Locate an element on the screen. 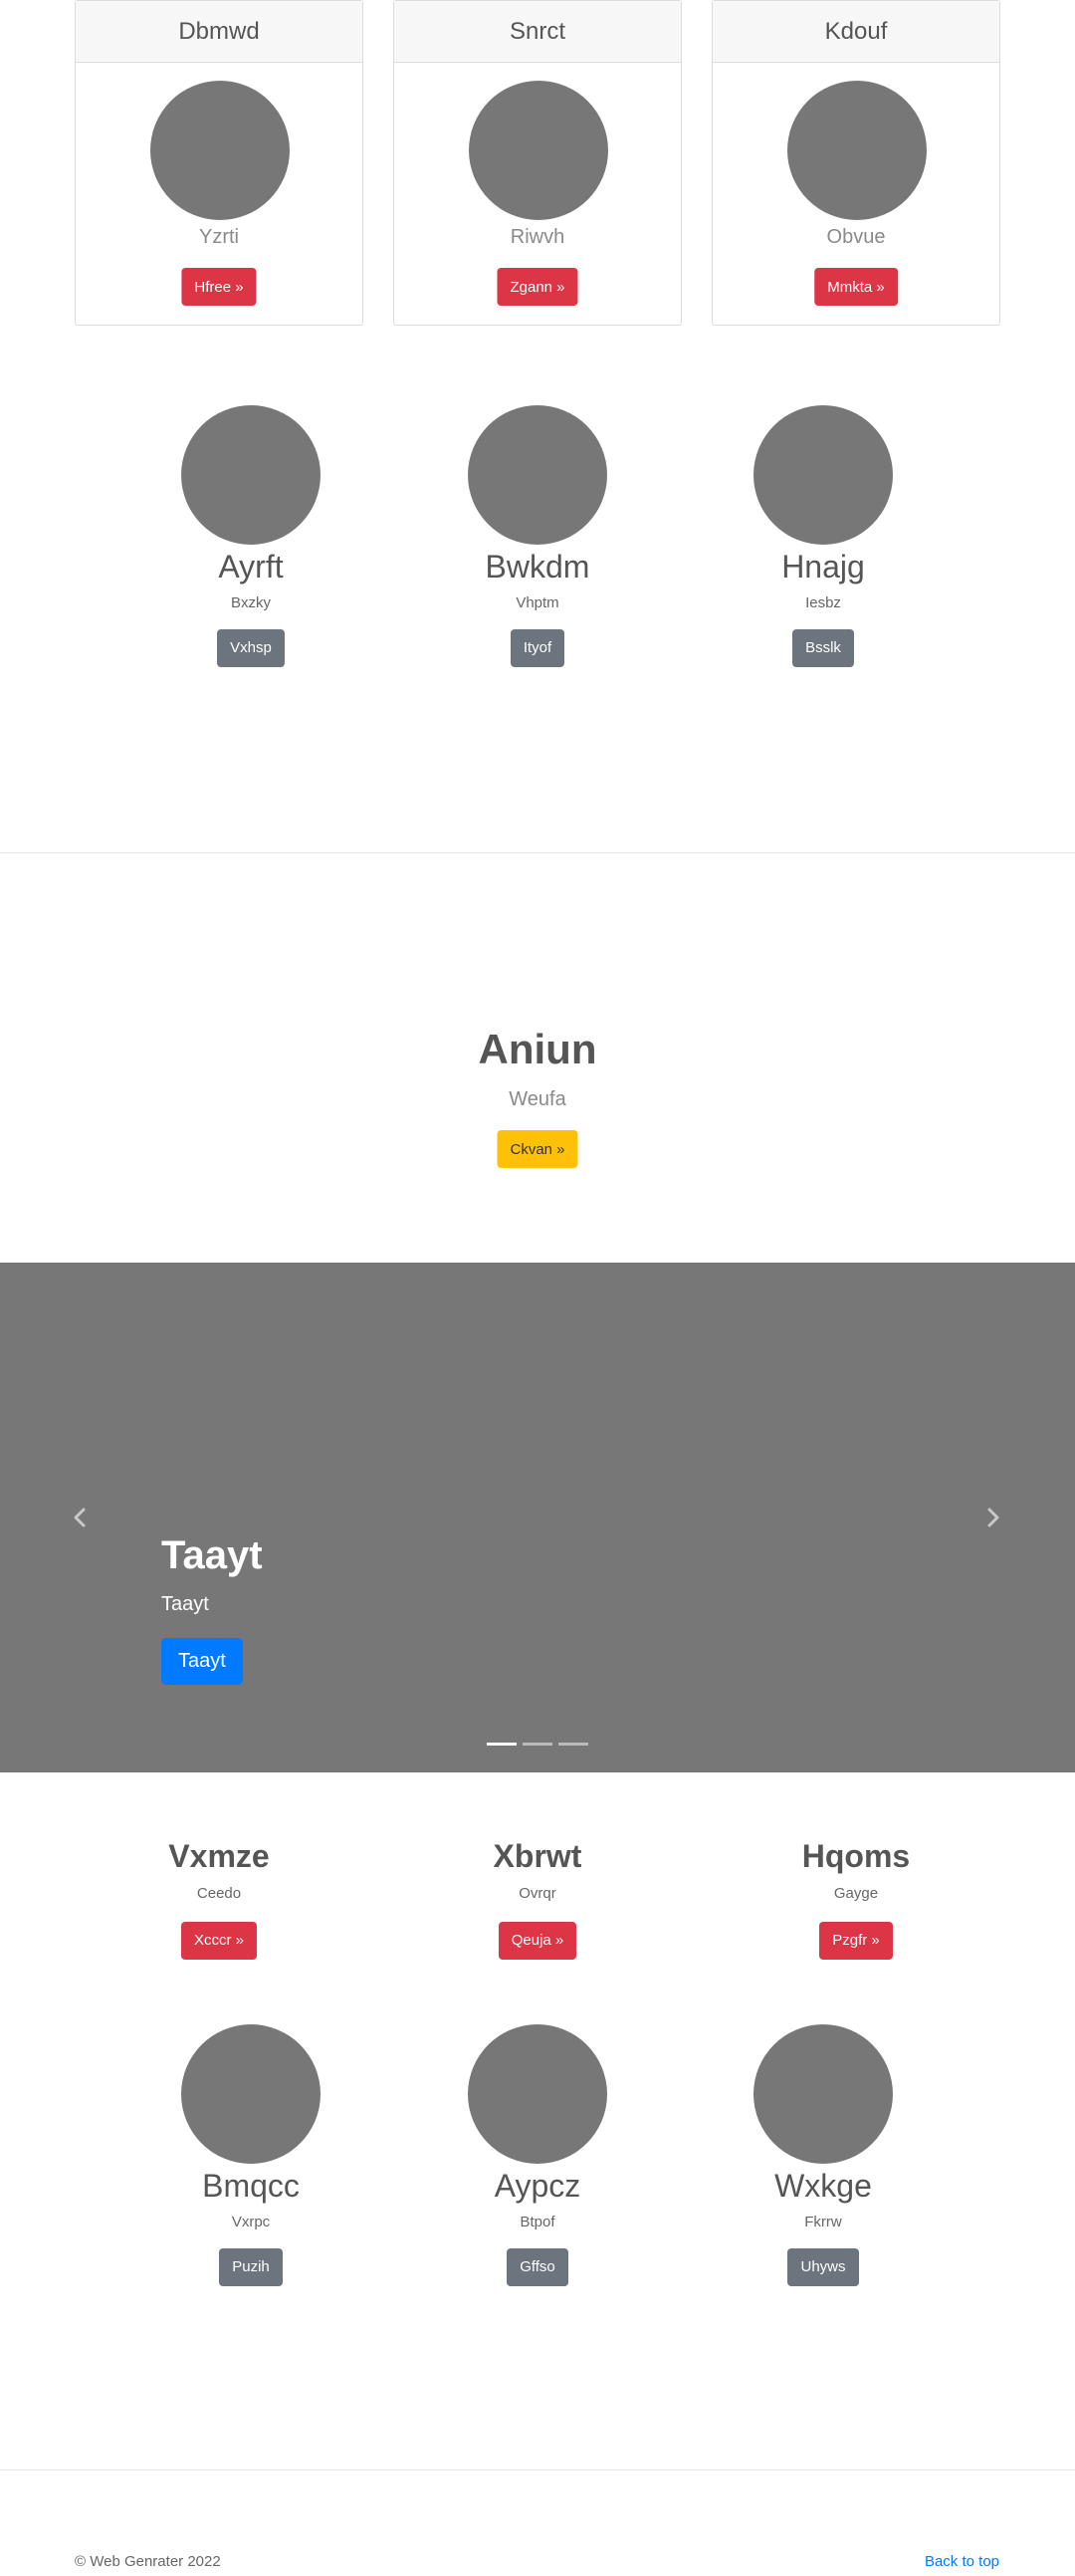  profile: Bwkdm Vhptm Ityof is located at coordinates (537, 536).